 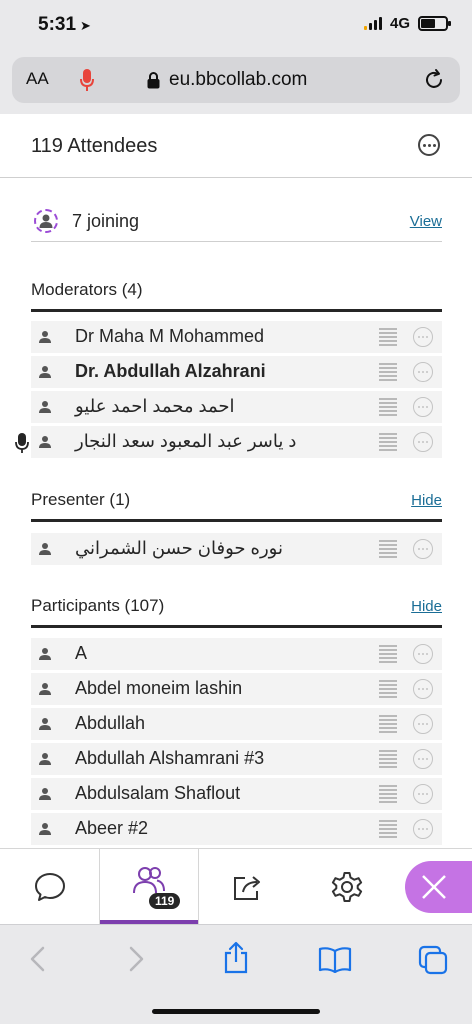 I want to click on close-panel-button, so click(x=438, y=887).